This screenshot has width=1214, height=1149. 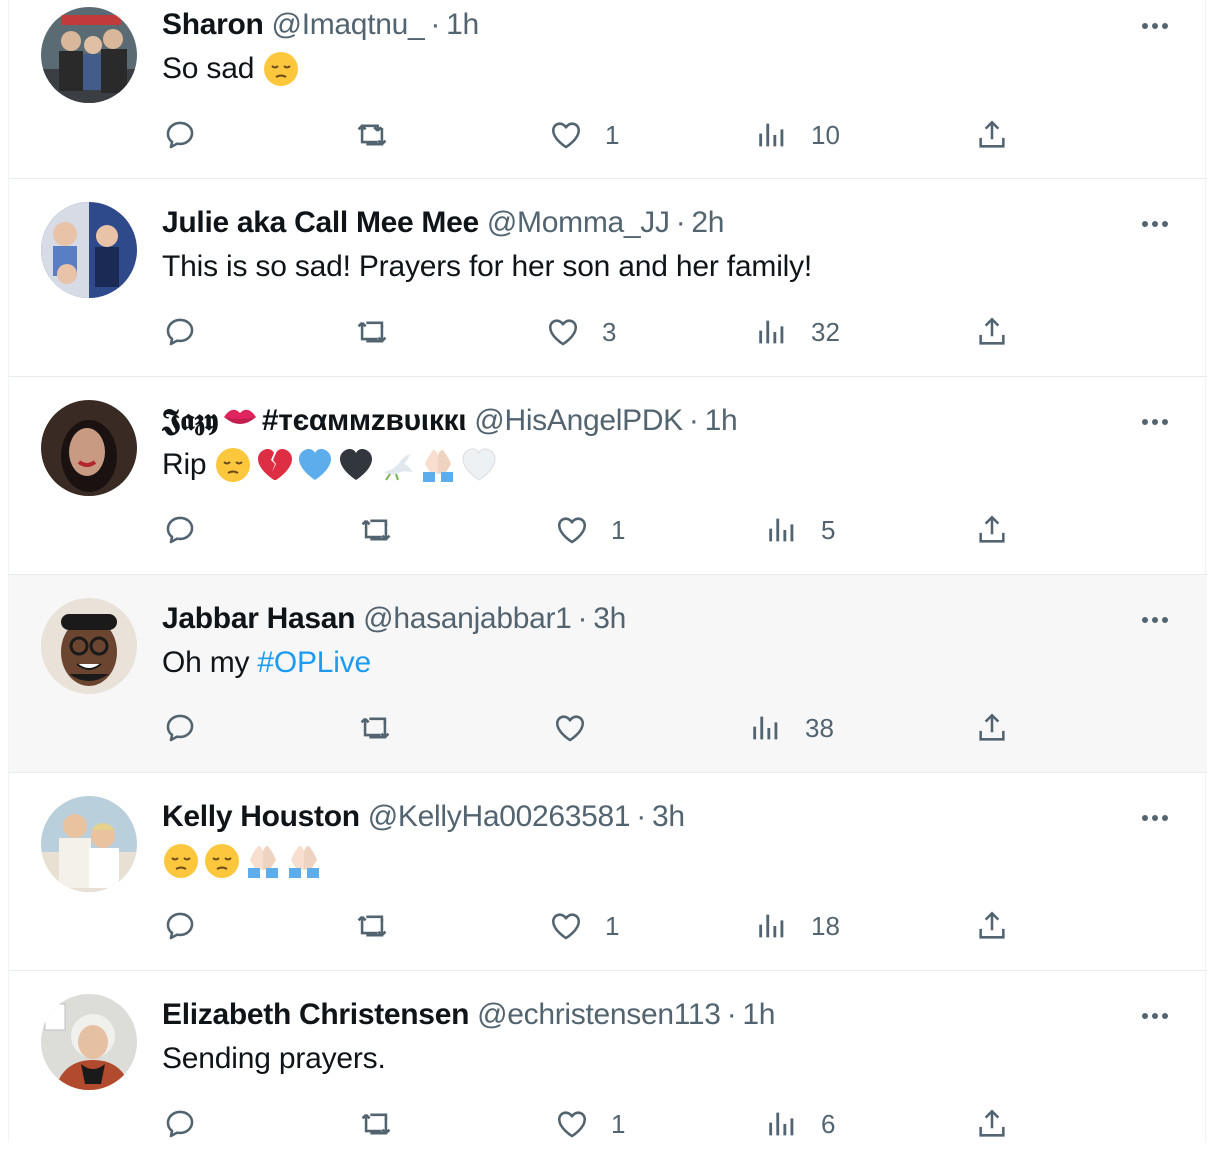 I want to click on tweet-text: So sad, so click(x=232, y=69).